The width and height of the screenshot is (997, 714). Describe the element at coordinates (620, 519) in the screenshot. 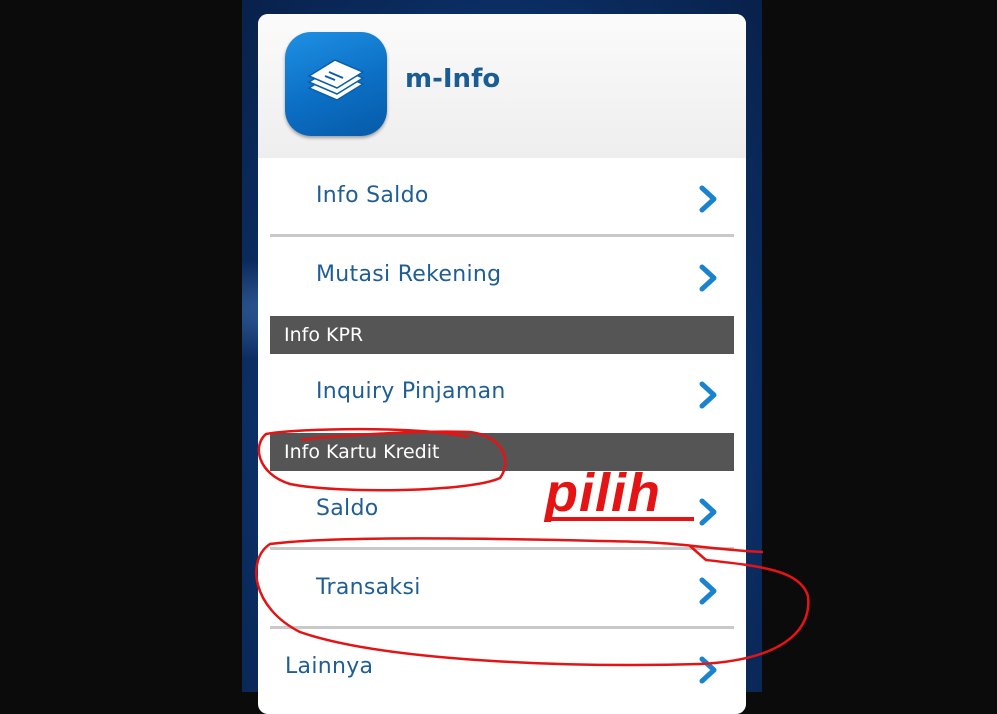

I see `annotation-underline` at that location.